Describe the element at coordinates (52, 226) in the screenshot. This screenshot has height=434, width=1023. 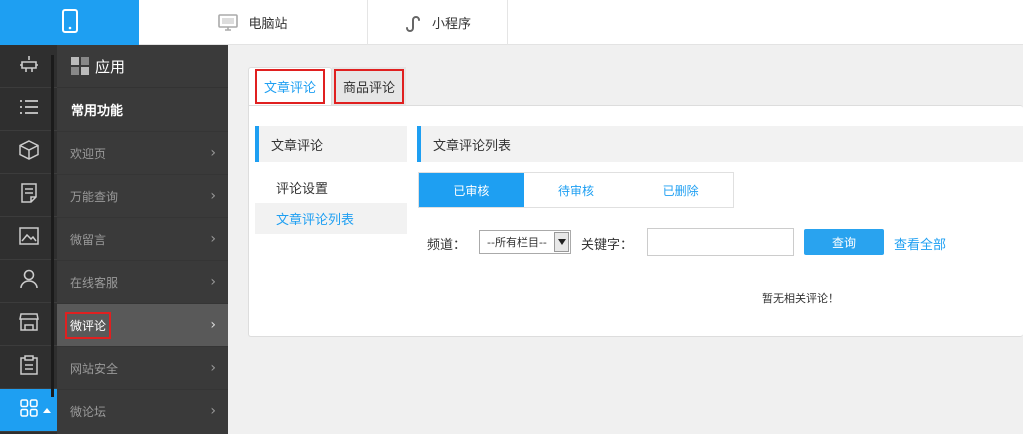
I see `scrollbar` at that location.